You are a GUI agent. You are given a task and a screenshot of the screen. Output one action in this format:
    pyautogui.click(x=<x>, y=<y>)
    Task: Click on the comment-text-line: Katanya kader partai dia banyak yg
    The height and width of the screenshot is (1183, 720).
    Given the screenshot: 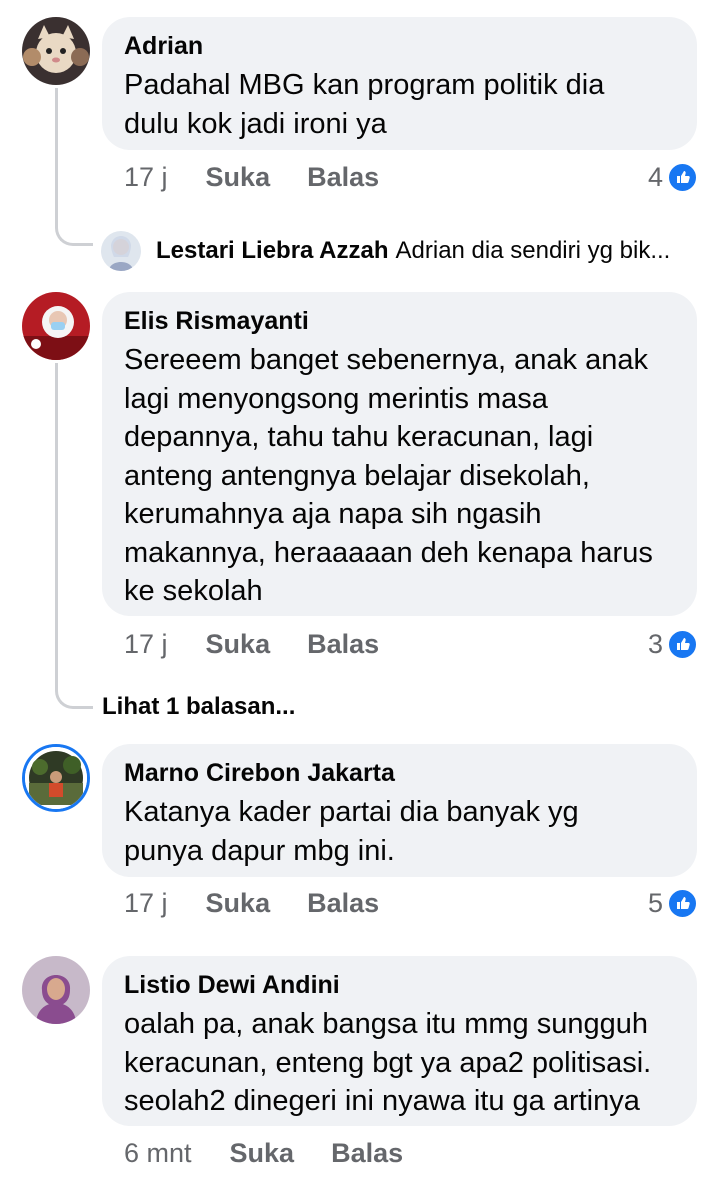 What is the action you would take?
    pyautogui.click(x=351, y=812)
    